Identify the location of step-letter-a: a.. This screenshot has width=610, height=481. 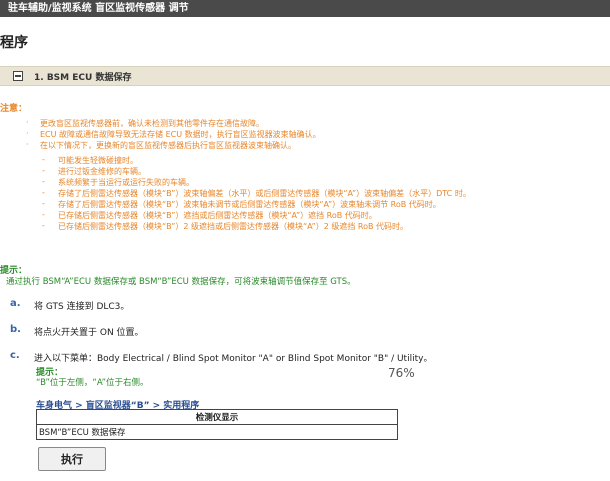
(15, 303).